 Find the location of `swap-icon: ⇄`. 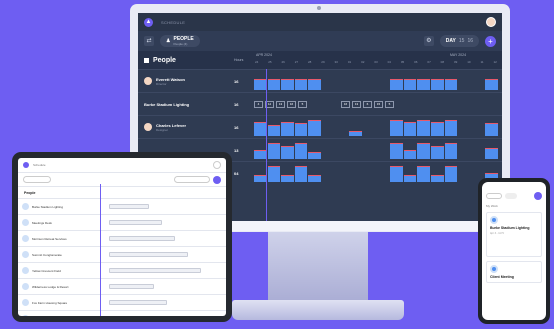

swap-icon: ⇄ is located at coordinates (149, 41).